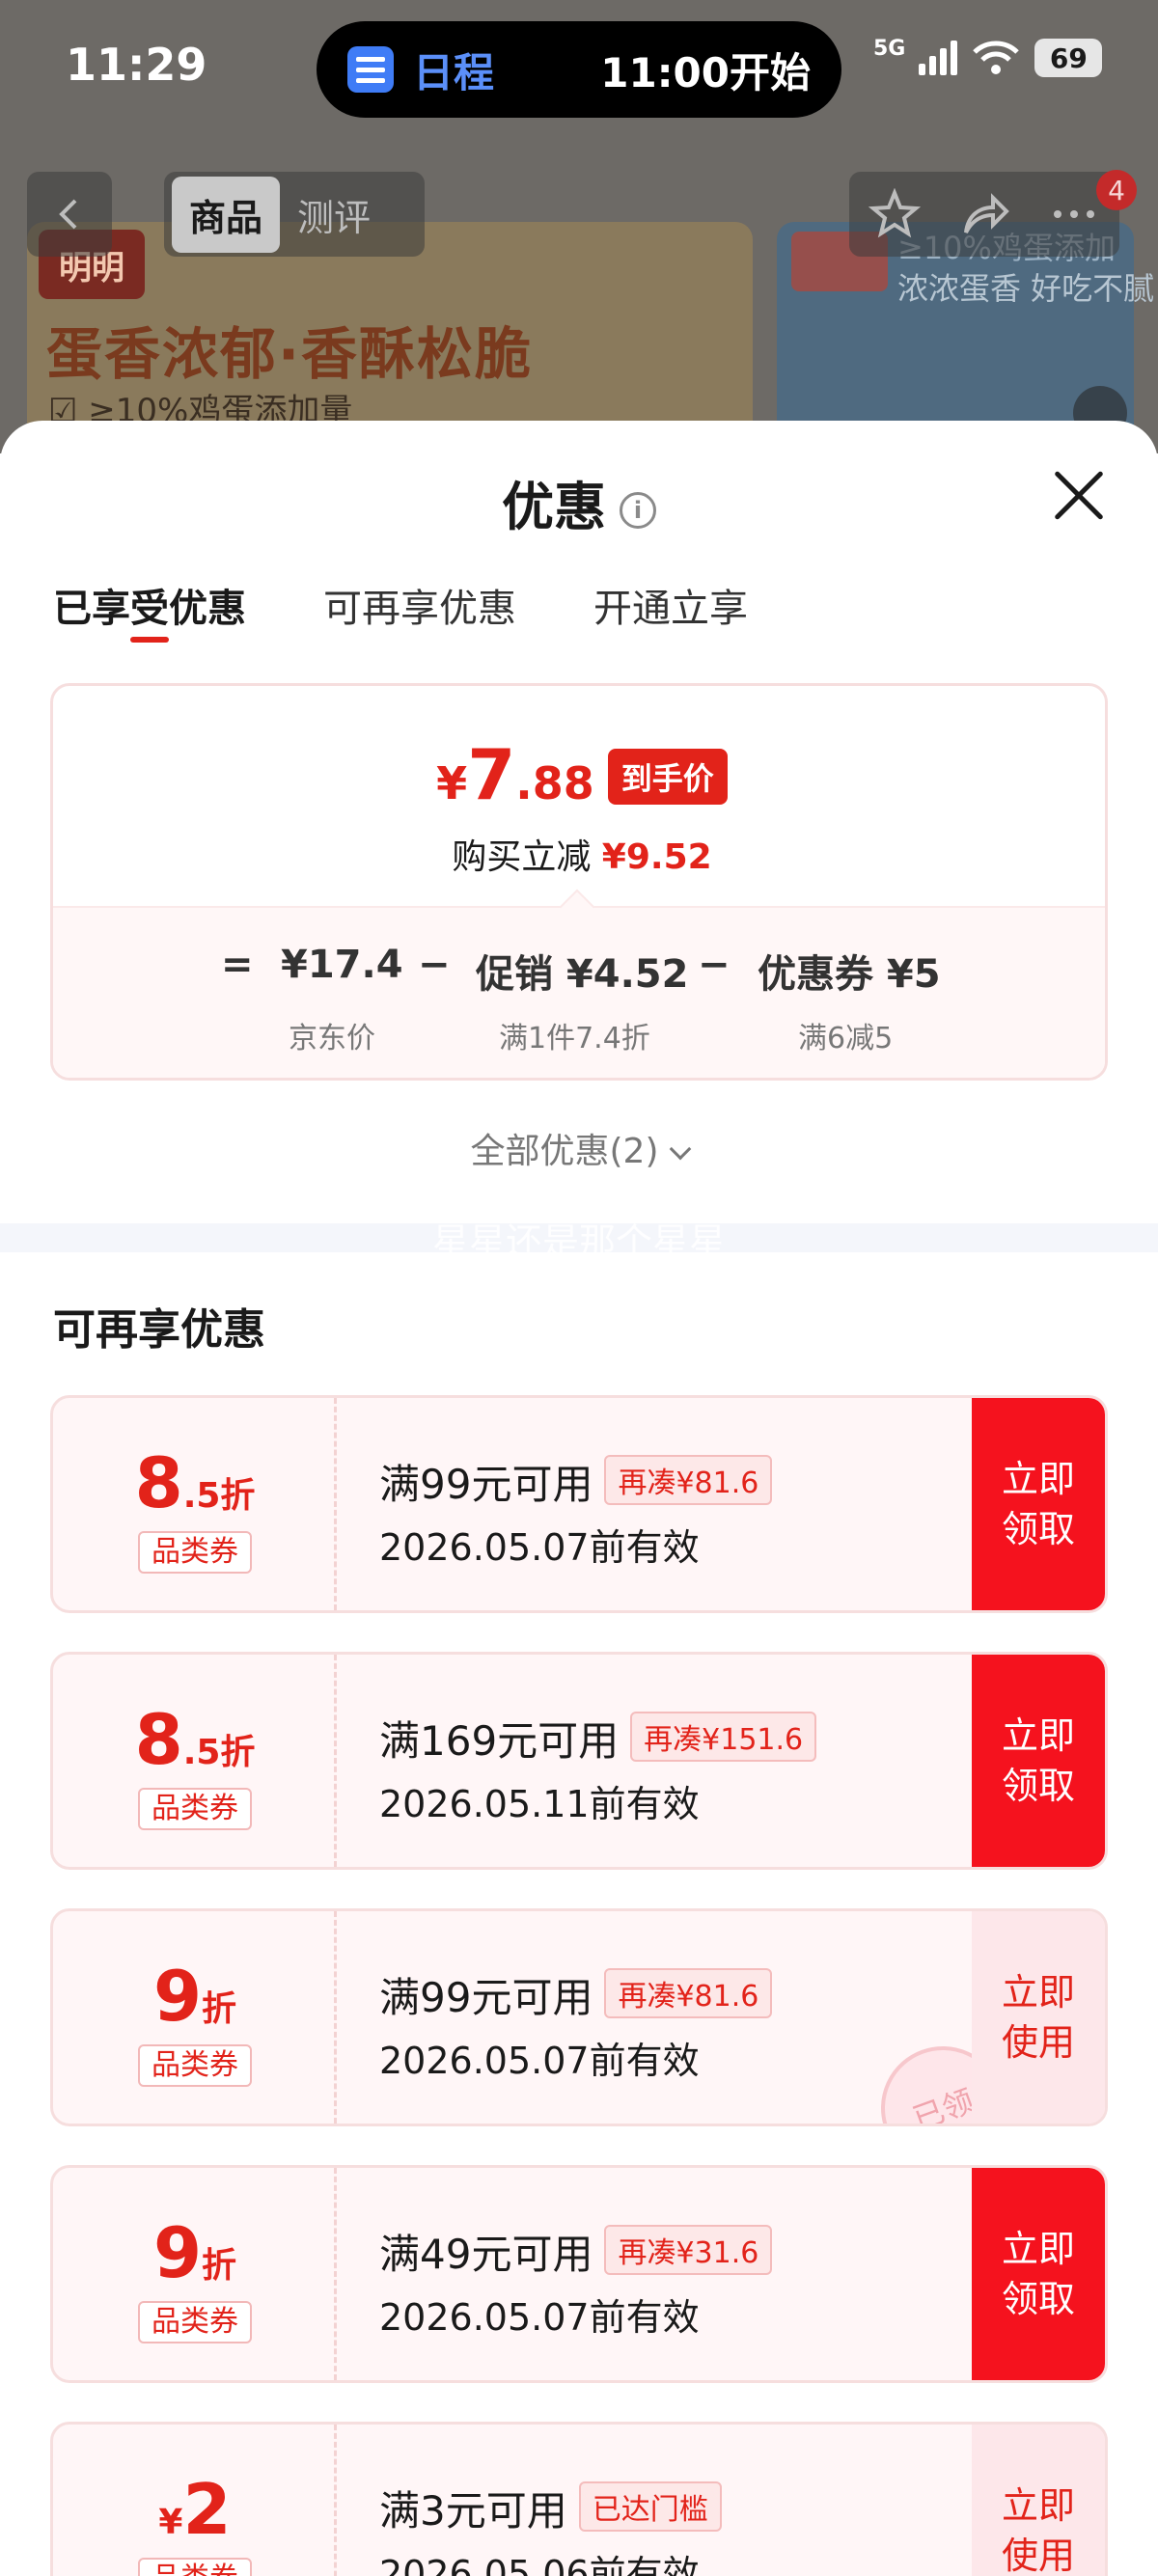  Describe the element at coordinates (579, 69) in the screenshot. I see `dynamic-island: 日程 11:00开始` at that location.